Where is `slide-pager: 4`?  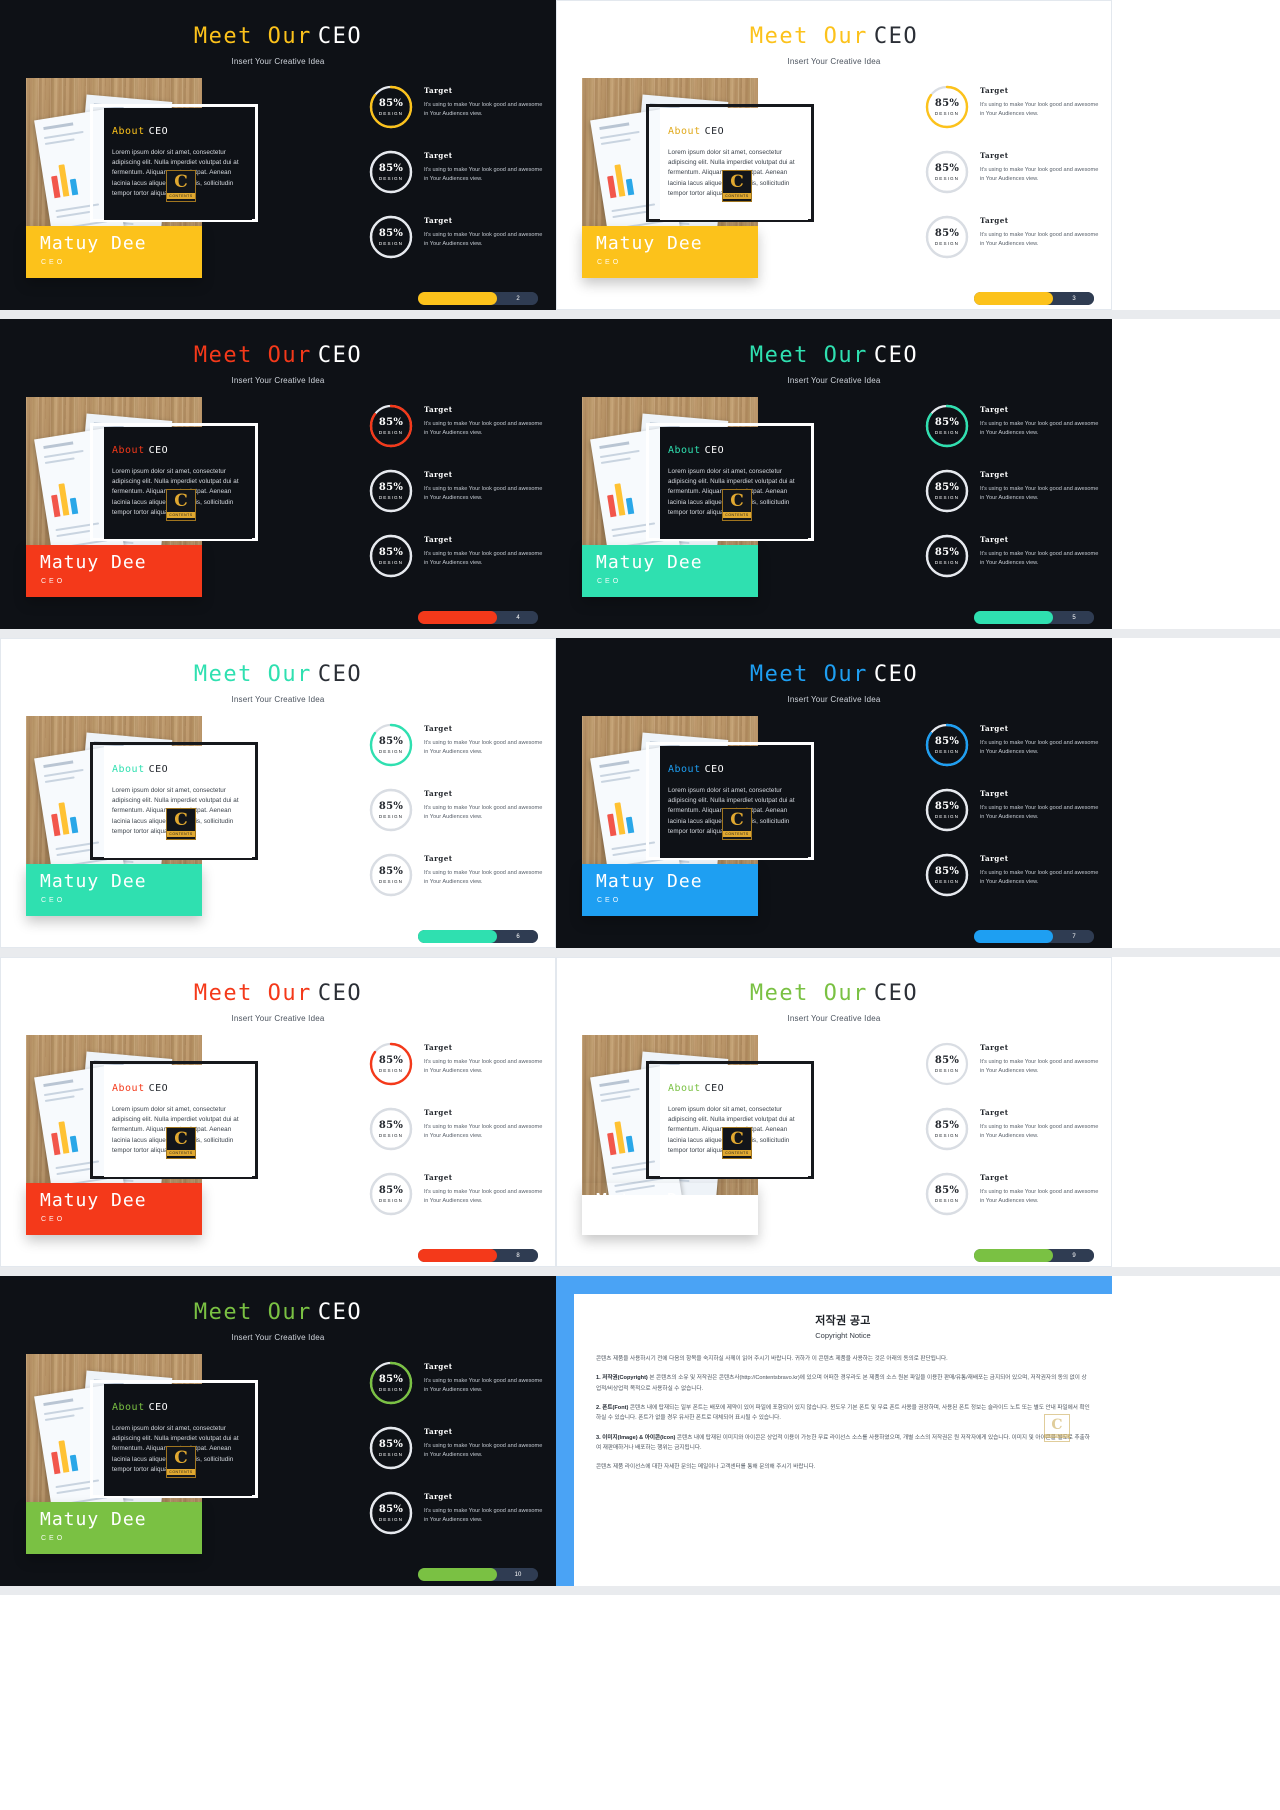
slide-pager: 4 is located at coordinates (478, 617).